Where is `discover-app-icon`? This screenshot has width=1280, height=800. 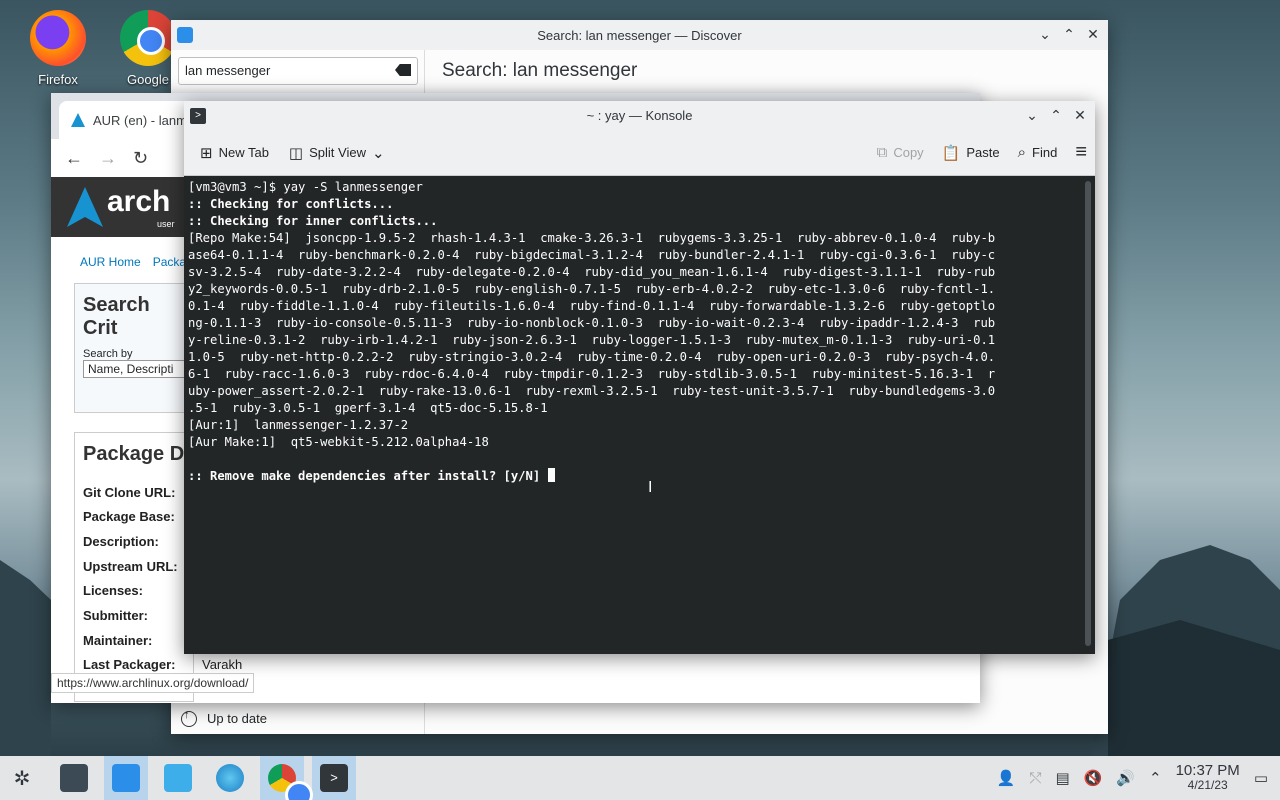 discover-app-icon is located at coordinates (185, 35).